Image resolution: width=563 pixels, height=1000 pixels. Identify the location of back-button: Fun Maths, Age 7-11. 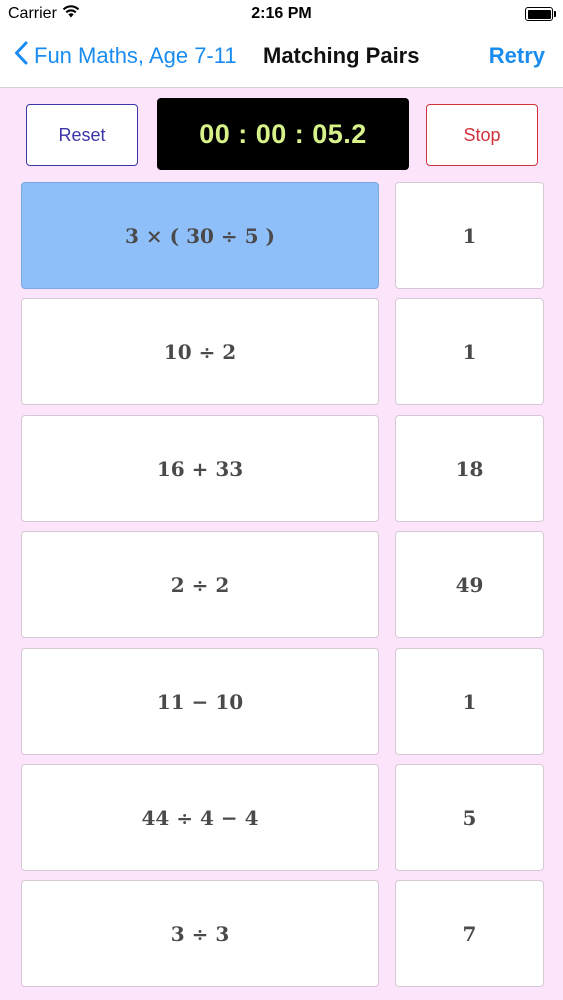
(125, 56).